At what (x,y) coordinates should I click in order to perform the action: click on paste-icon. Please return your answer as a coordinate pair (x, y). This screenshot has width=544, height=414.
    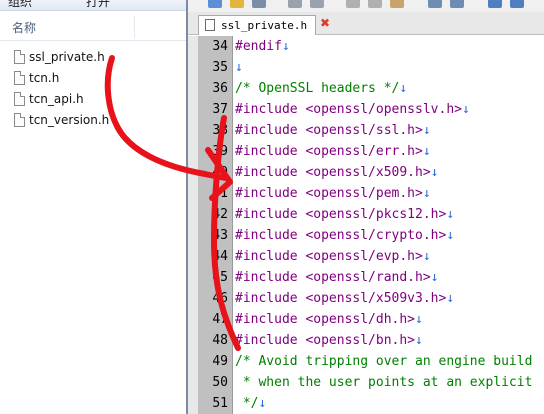
    Looking at the image, I should click on (397, 4).